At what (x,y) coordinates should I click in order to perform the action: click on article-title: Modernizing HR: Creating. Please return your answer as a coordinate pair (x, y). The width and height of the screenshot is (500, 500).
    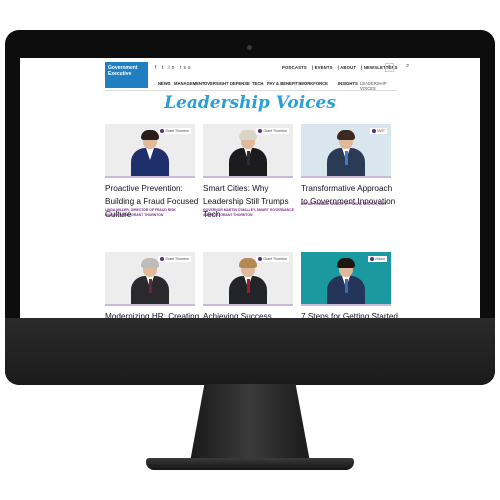
    Looking at the image, I should click on (155, 314).